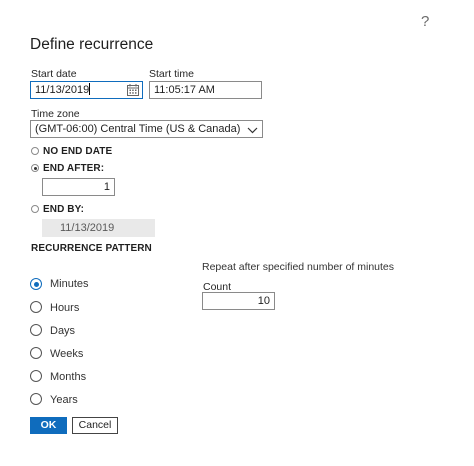  Describe the element at coordinates (35, 151) in the screenshot. I see `no-end-date-radio` at that location.